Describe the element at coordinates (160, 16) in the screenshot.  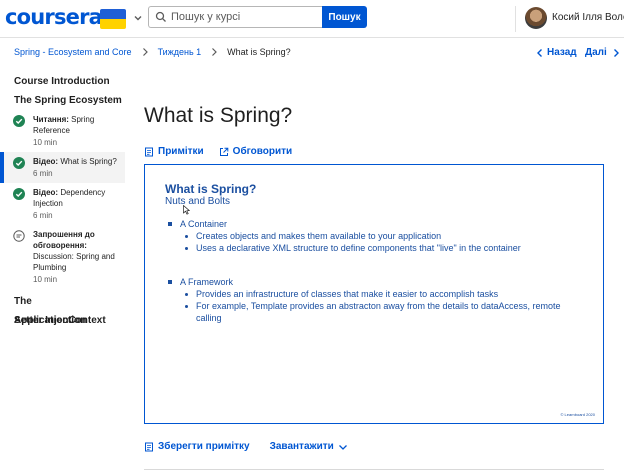
I see `search-icon` at that location.